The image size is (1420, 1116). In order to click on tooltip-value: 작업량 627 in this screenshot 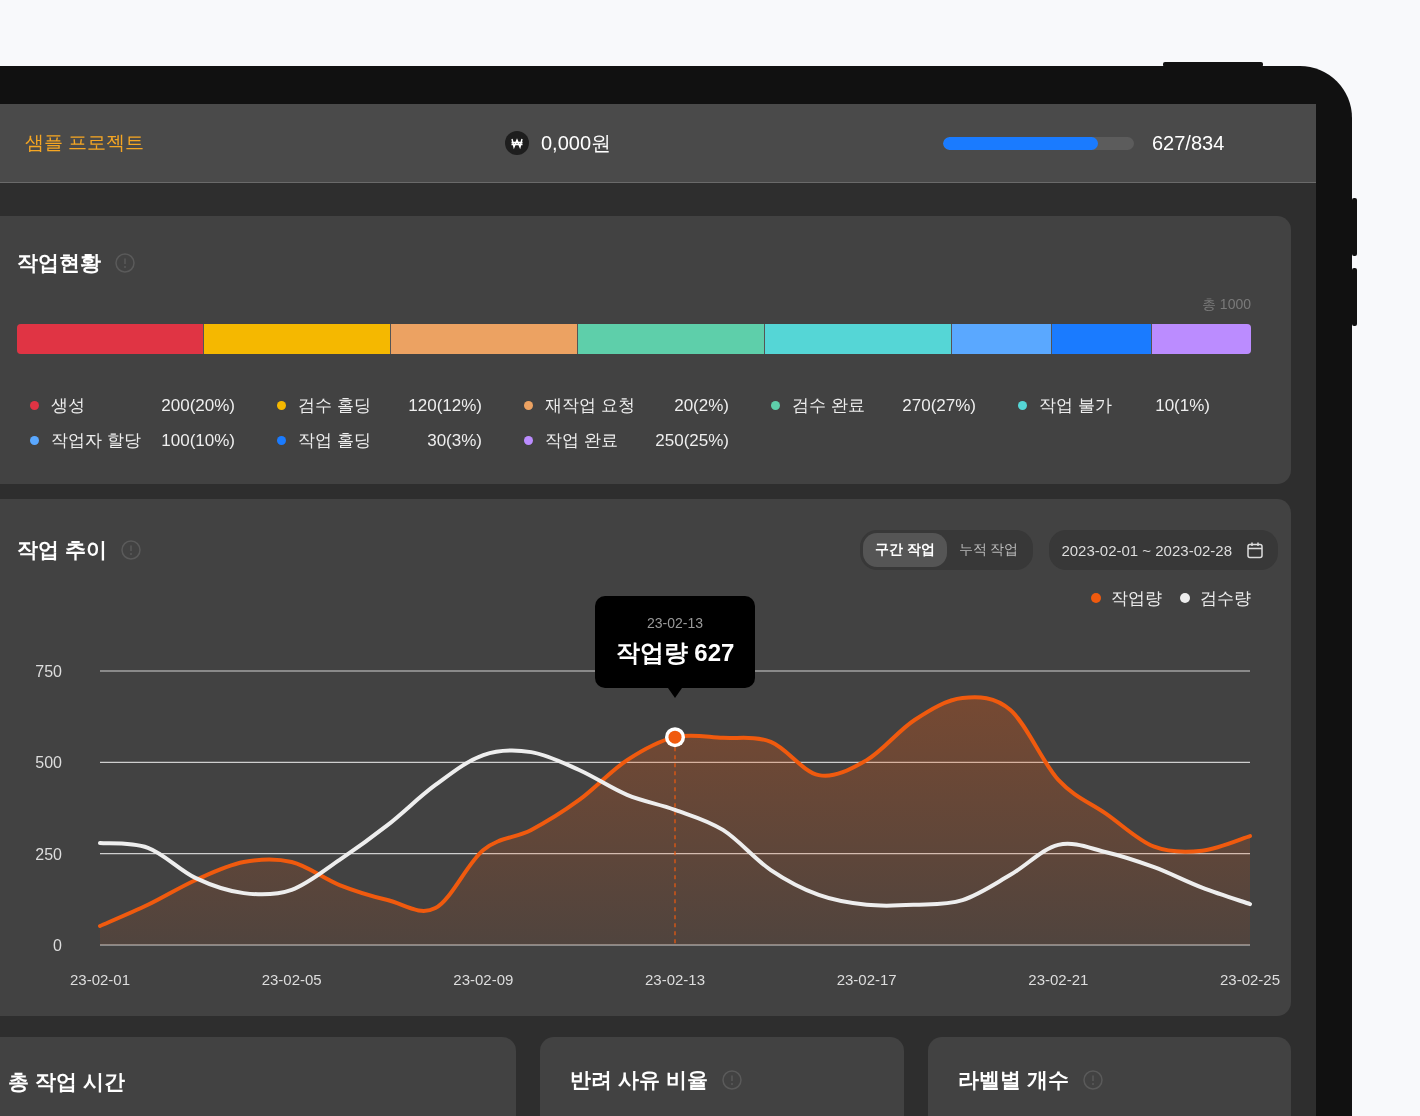, I will do `click(675, 653)`.